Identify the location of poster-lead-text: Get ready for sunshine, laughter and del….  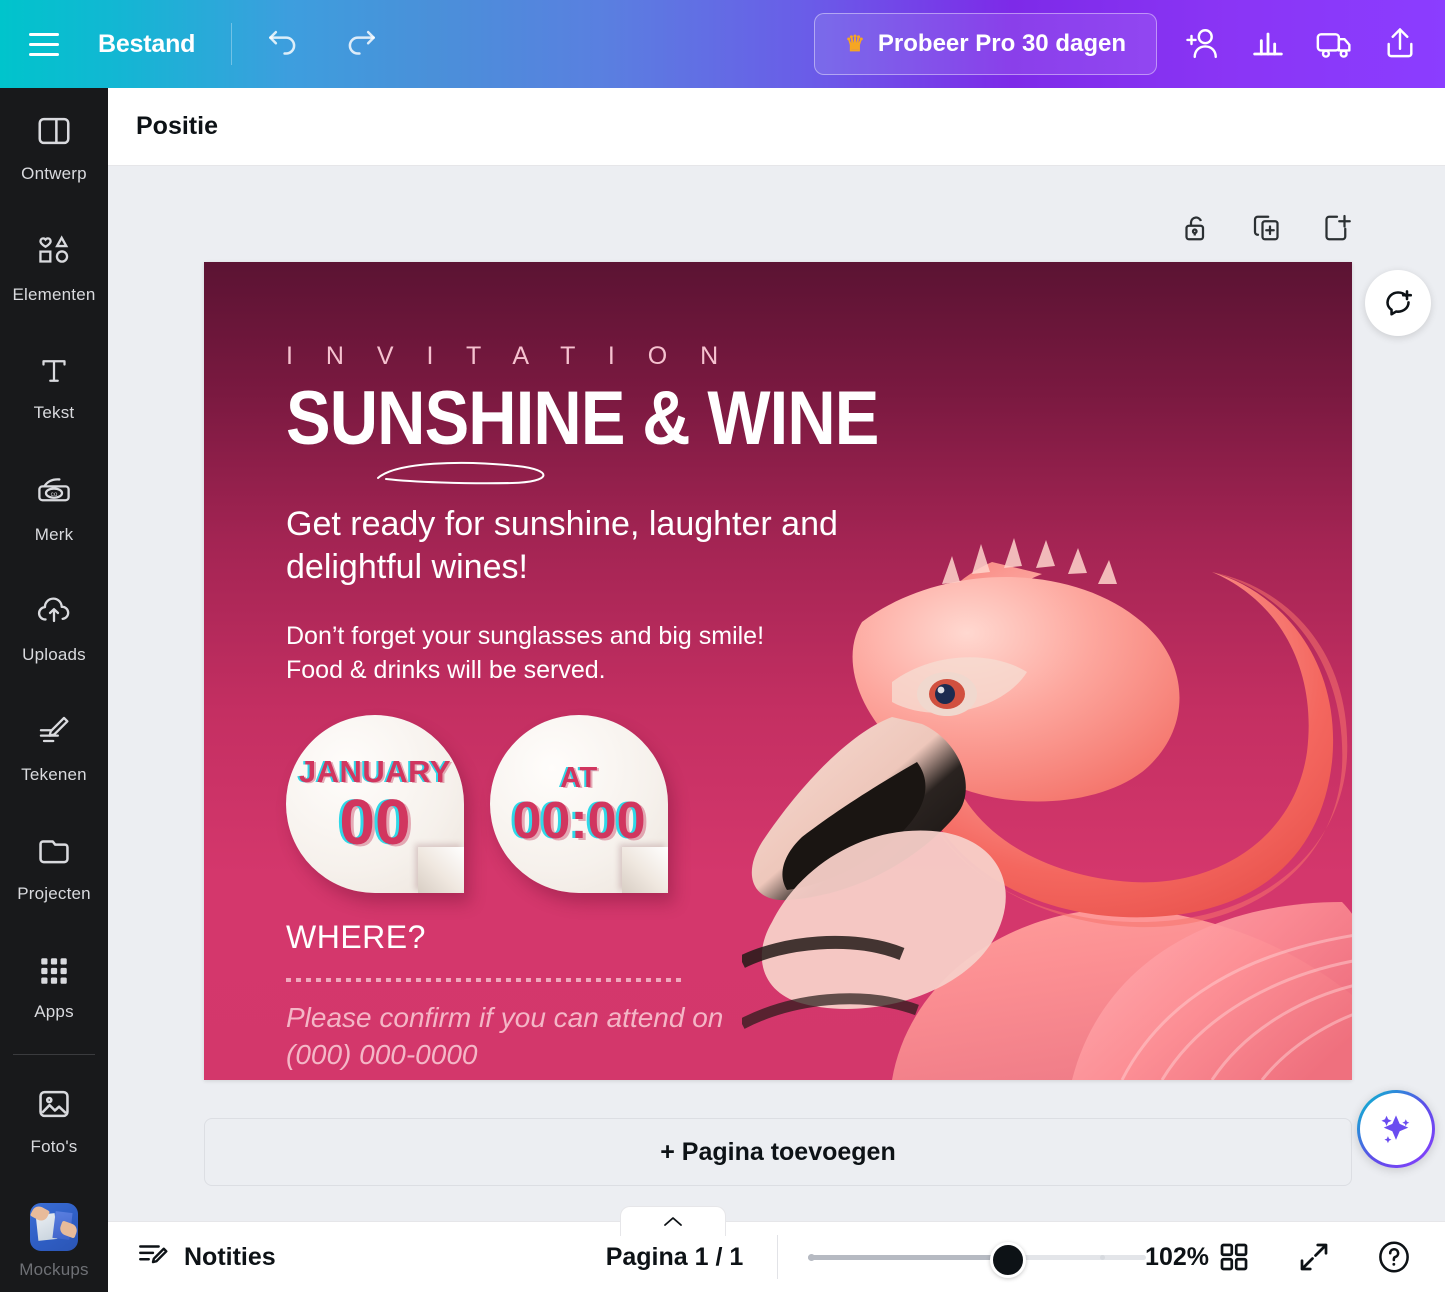
(562, 545).